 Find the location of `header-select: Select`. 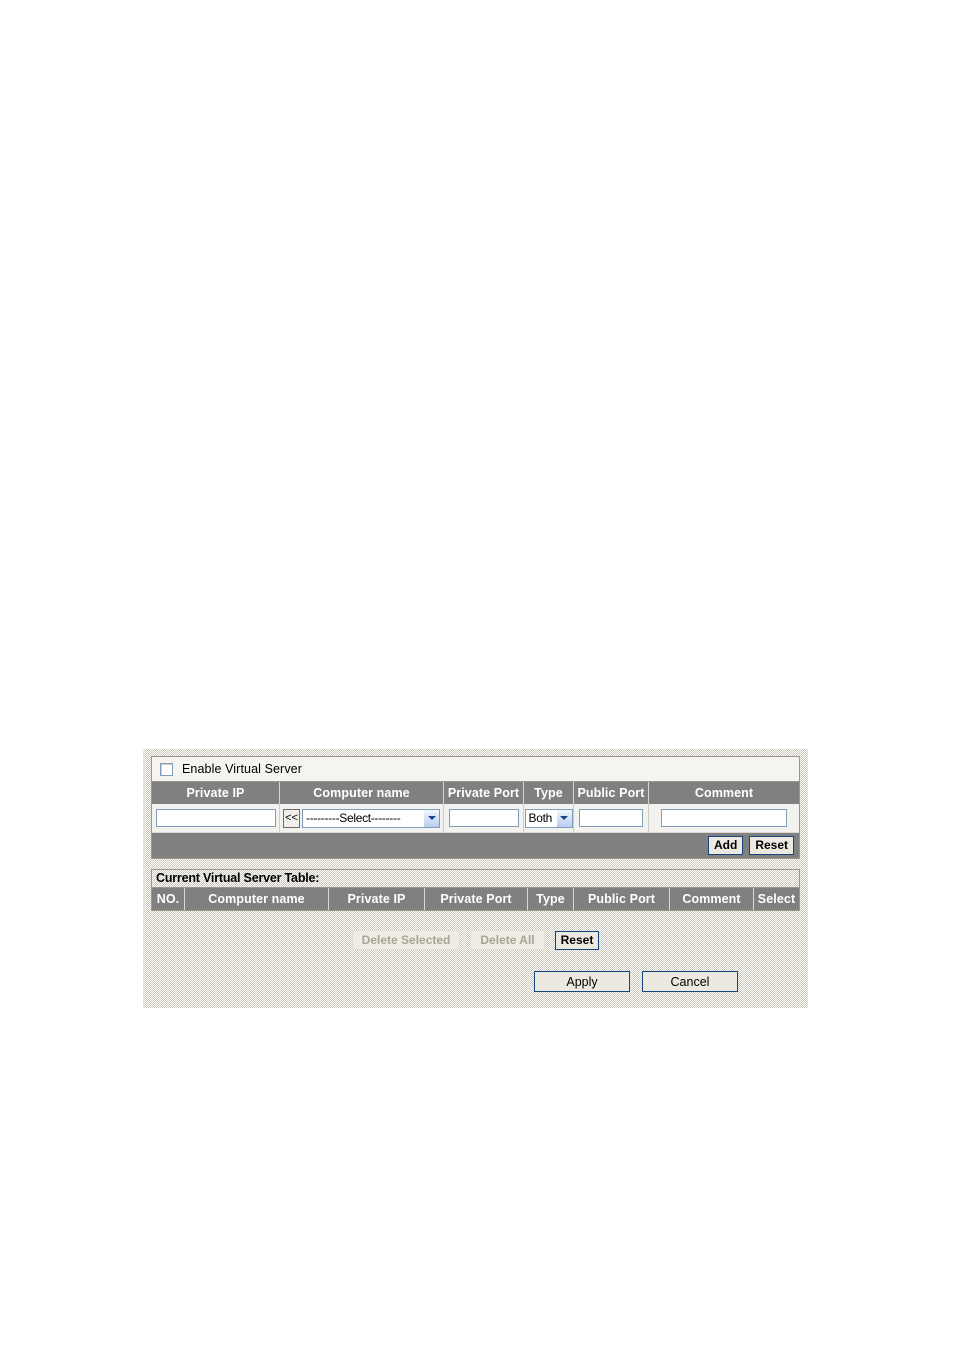

header-select: Select is located at coordinates (776, 899).